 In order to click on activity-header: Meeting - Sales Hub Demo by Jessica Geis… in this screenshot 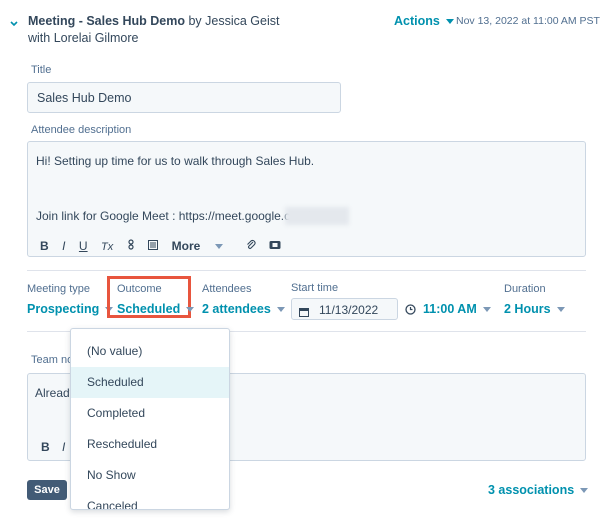, I will do `click(154, 21)`.